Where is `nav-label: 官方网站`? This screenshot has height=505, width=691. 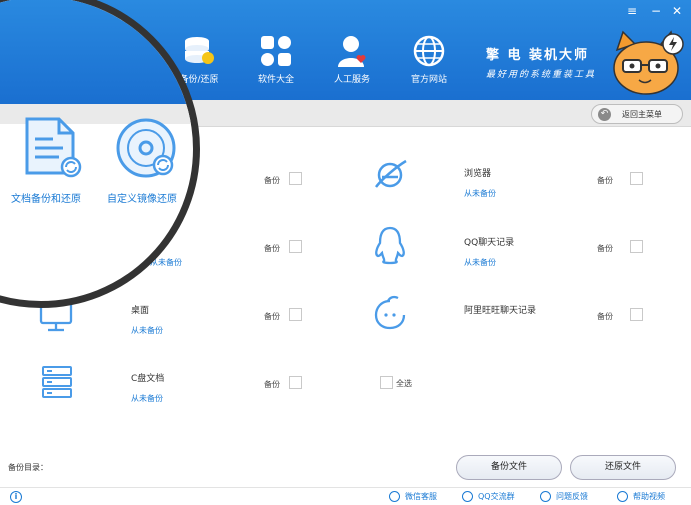
nav-label: 官方网站 is located at coordinates (428, 80).